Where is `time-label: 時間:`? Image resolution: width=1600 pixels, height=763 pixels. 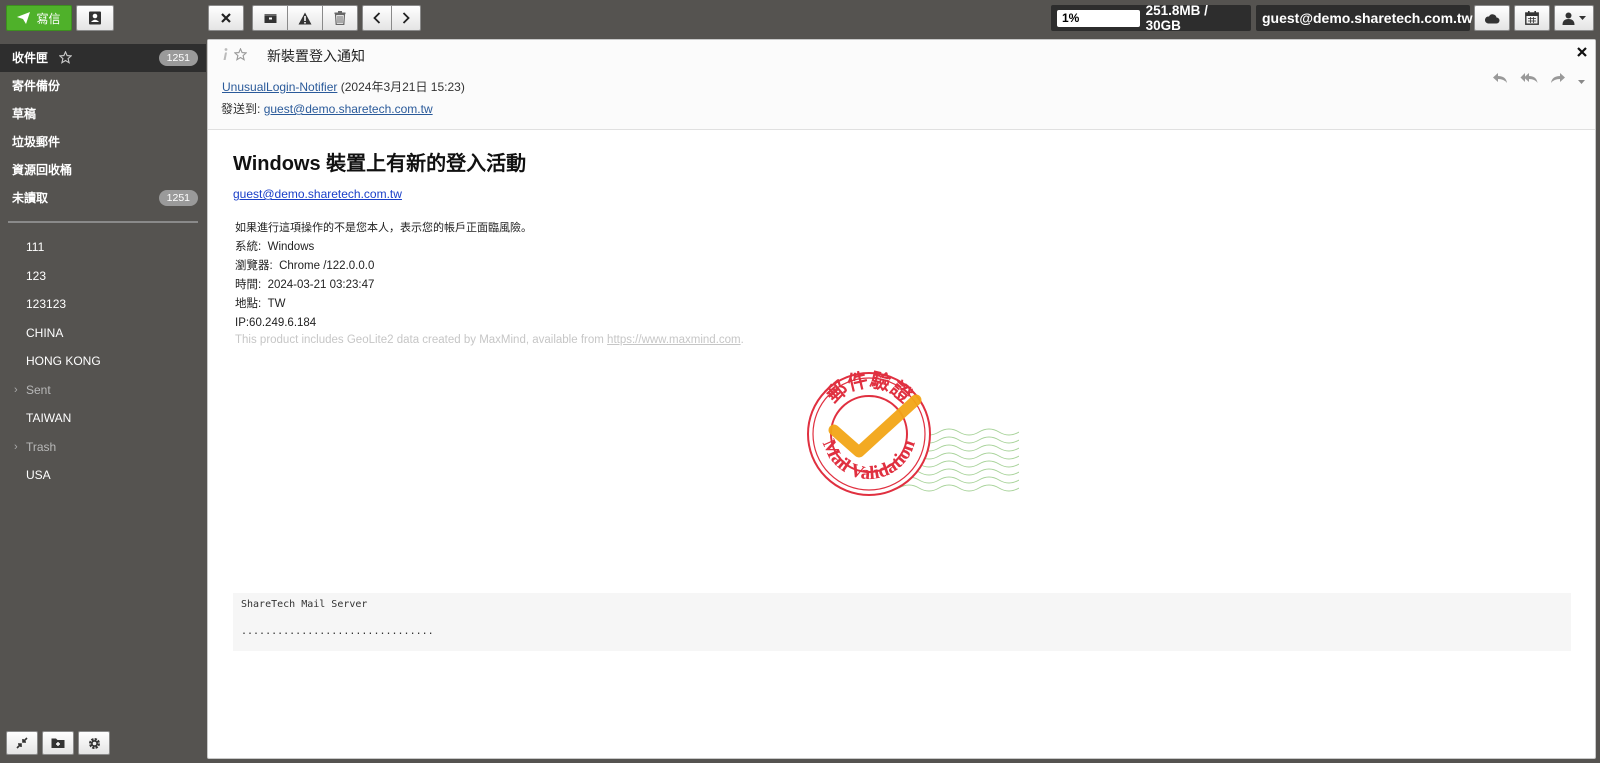
time-label: 時間: is located at coordinates (248, 285).